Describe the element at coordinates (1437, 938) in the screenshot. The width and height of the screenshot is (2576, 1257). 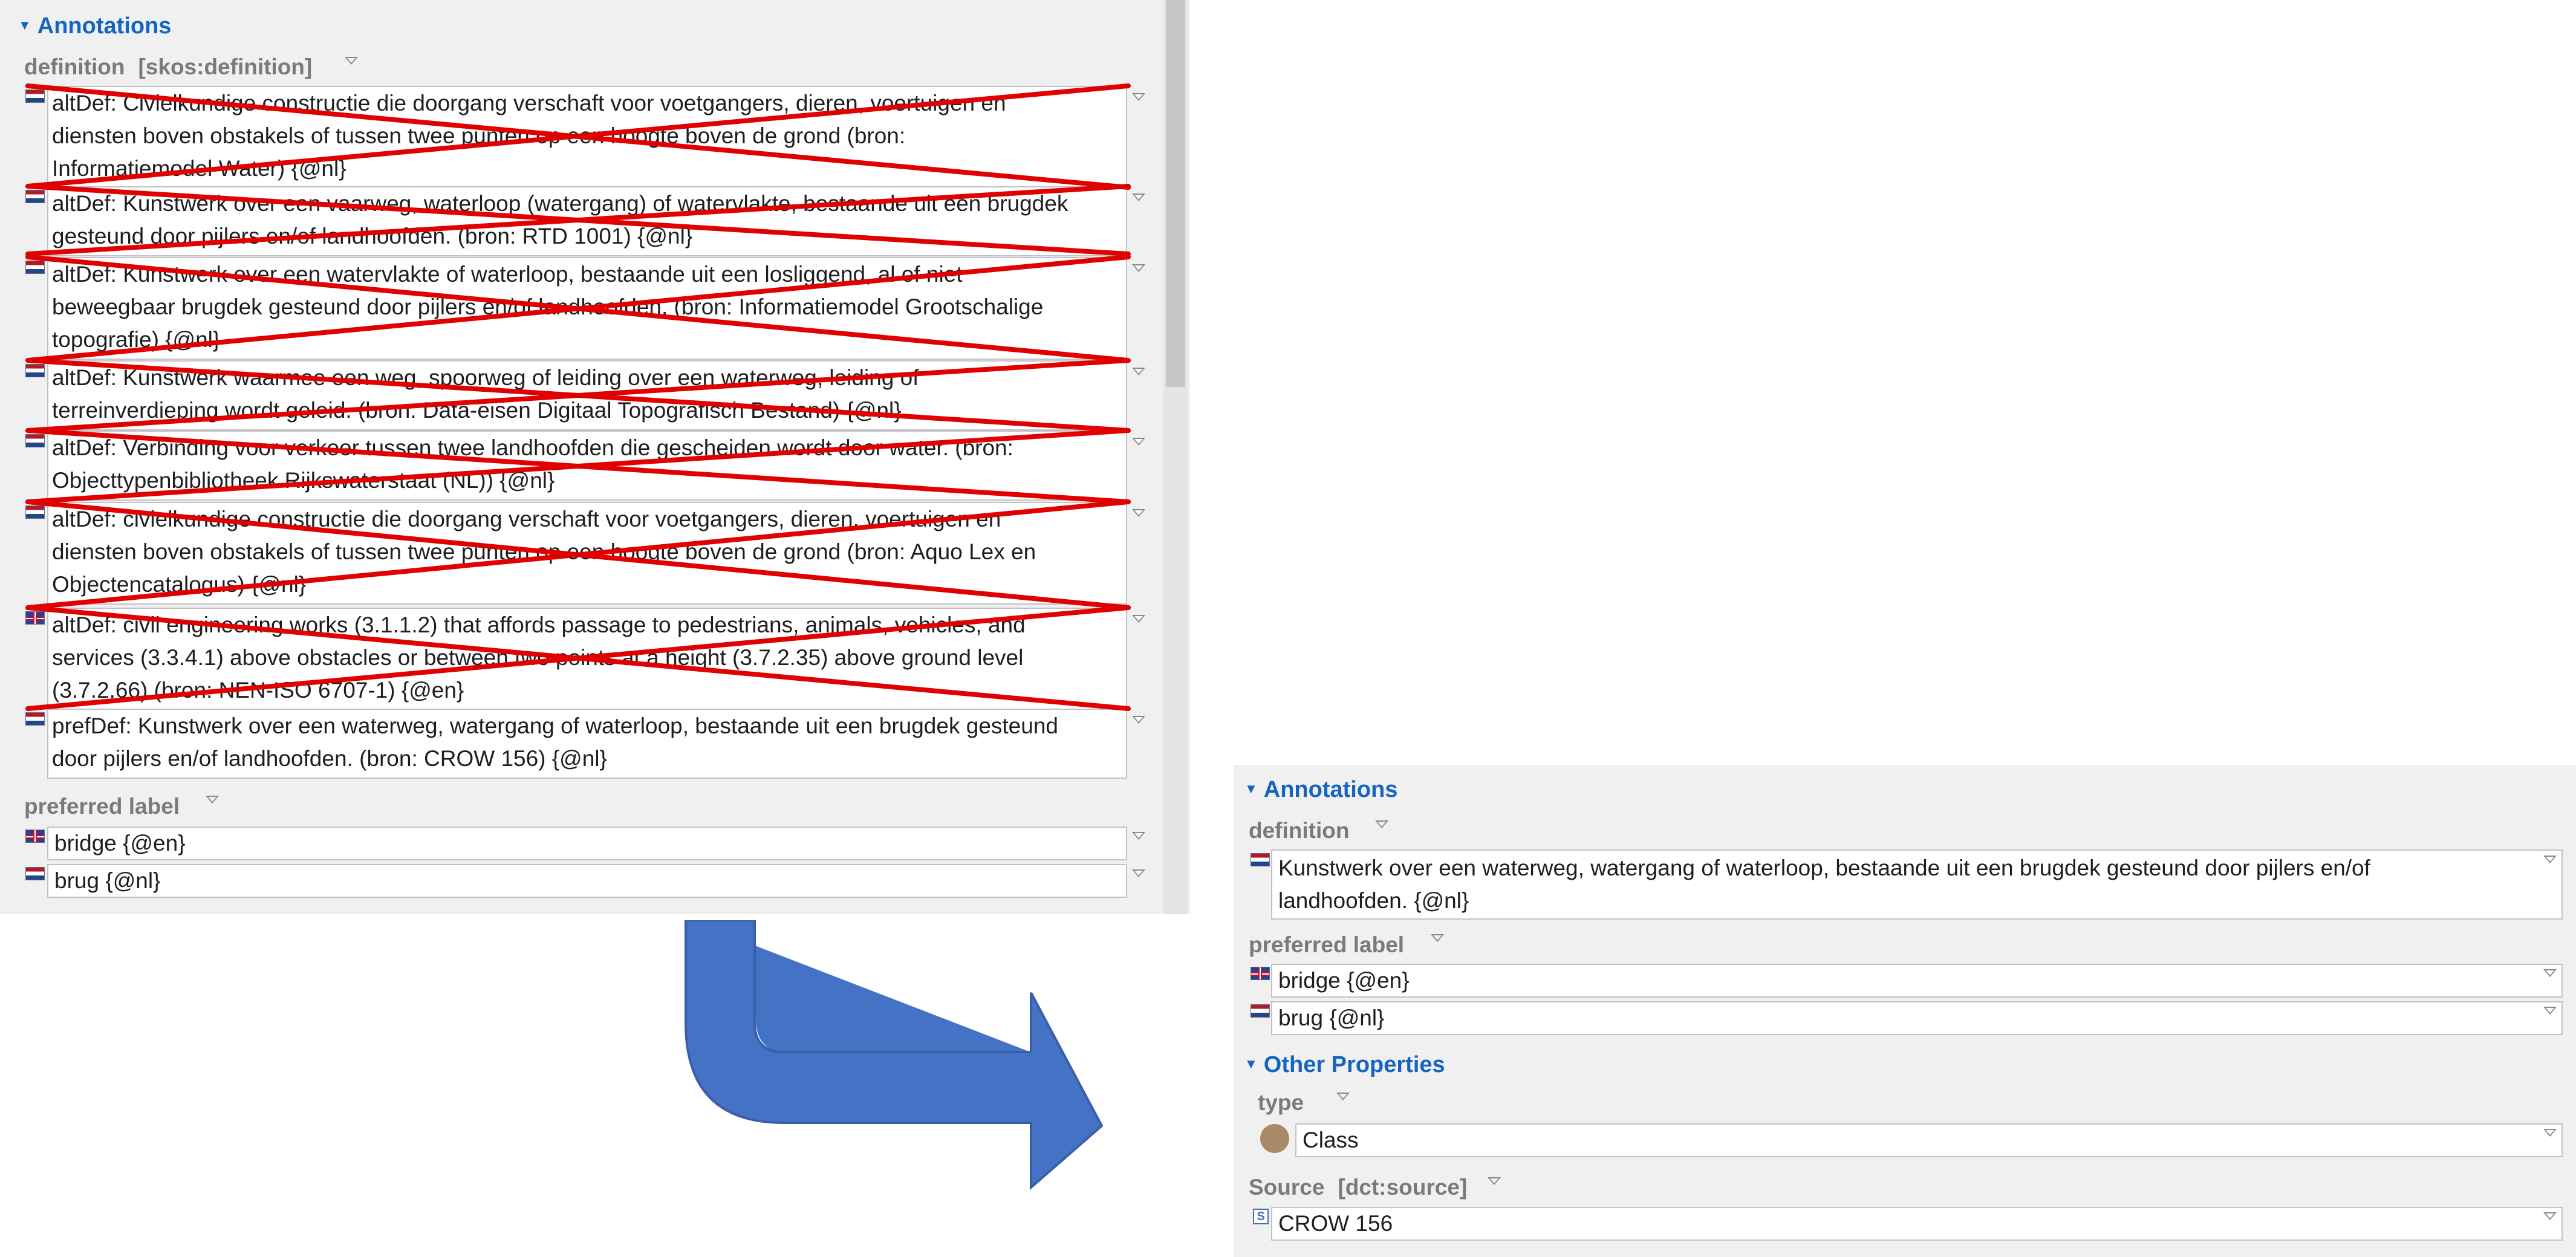
I see `preferred-label-menu-caret-icon` at that location.